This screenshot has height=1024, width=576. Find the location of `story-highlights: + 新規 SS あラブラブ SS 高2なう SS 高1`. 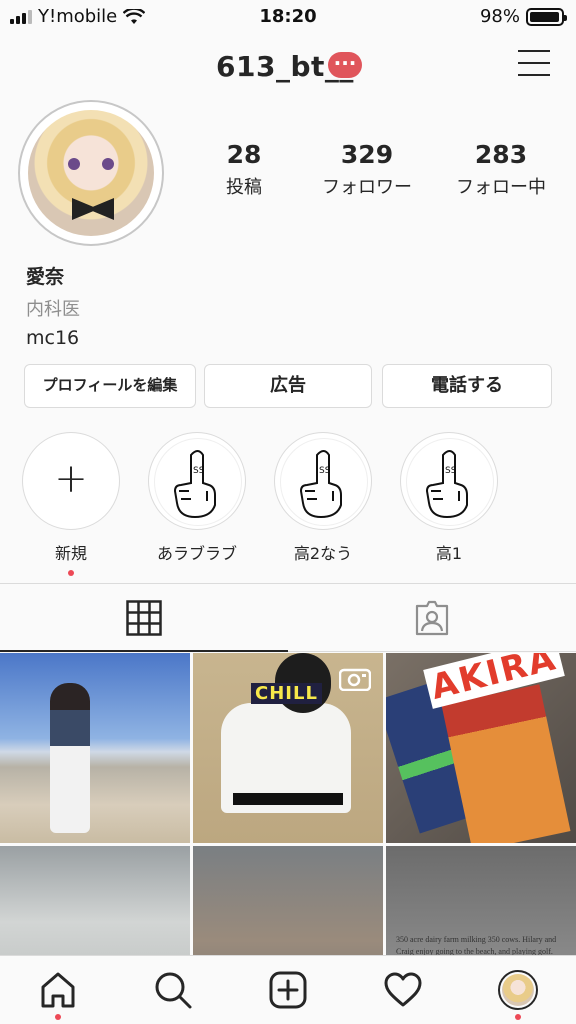

story-highlights: + 新規 SS あラブラブ SS 高2なう SS 高1 is located at coordinates (288, 504).